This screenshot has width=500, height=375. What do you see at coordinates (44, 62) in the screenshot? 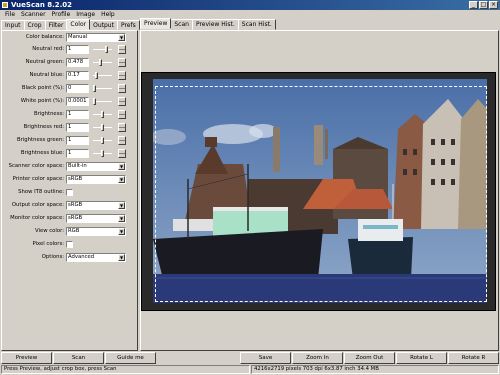
I see `neutral-green-label: Neutral green:` at bounding box center [44, 62].